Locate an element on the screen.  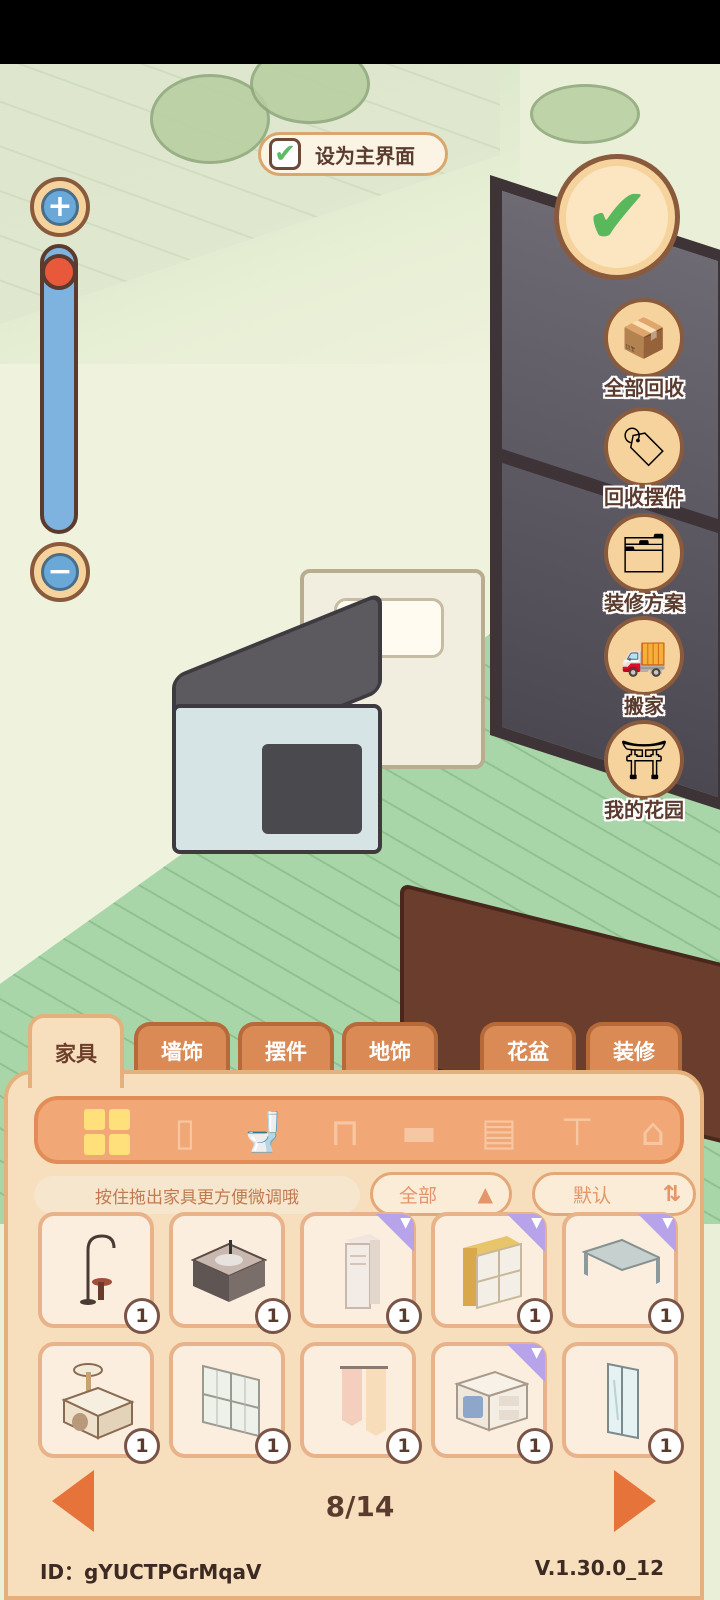
tab-label: 地饰 is located at coordinates (390, 1052).